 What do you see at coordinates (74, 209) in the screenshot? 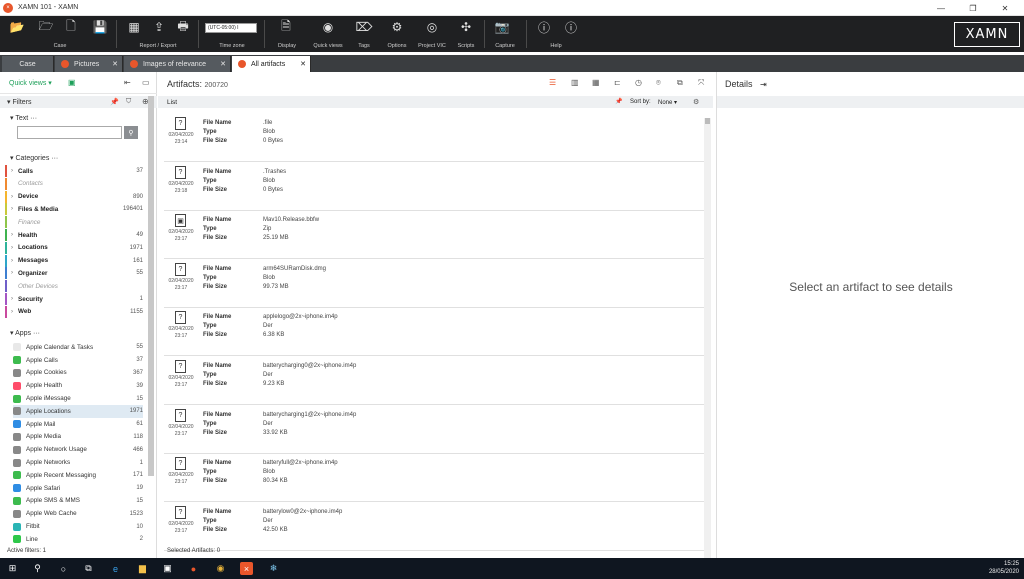
I see `category-item: › Files & Media 196401` at bounding box center [74, 209].